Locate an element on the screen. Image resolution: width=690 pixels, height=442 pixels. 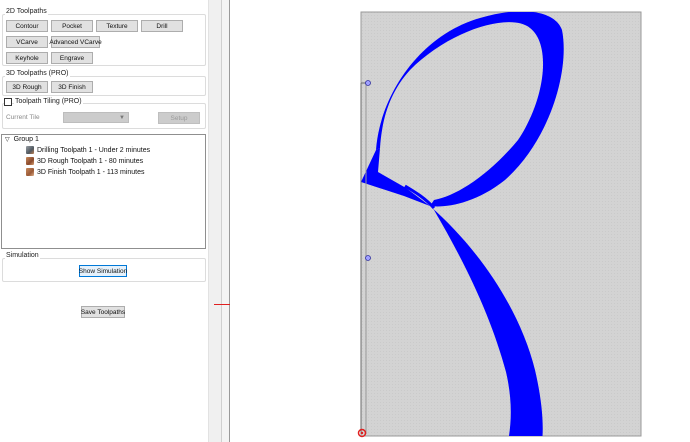
tree-item-label: 3D Finish Toolpath 1 - 113 minutes is located at coordinates (91, 172).